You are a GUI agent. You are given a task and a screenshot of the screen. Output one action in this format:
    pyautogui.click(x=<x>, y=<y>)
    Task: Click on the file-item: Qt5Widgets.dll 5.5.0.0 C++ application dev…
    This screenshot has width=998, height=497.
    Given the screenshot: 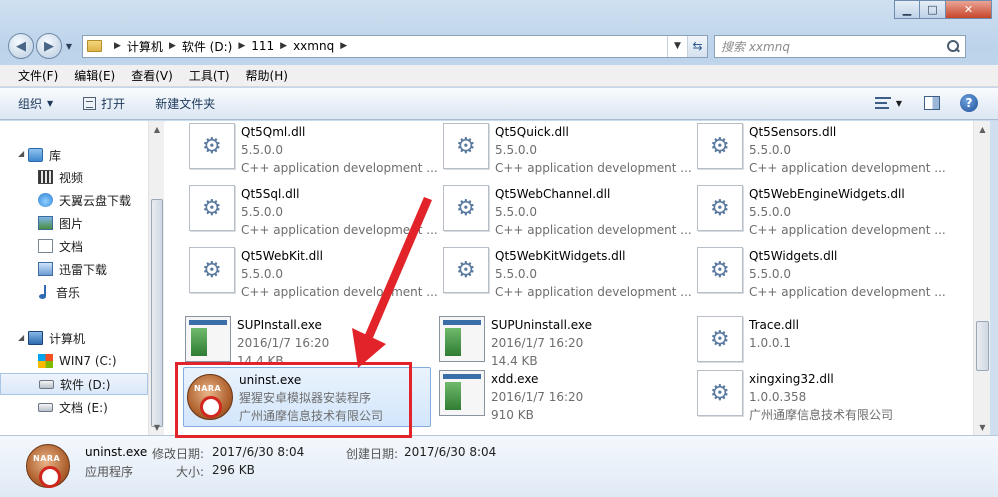 What is the action you would take?
    pyautogui.click(x=822, y=278)
    